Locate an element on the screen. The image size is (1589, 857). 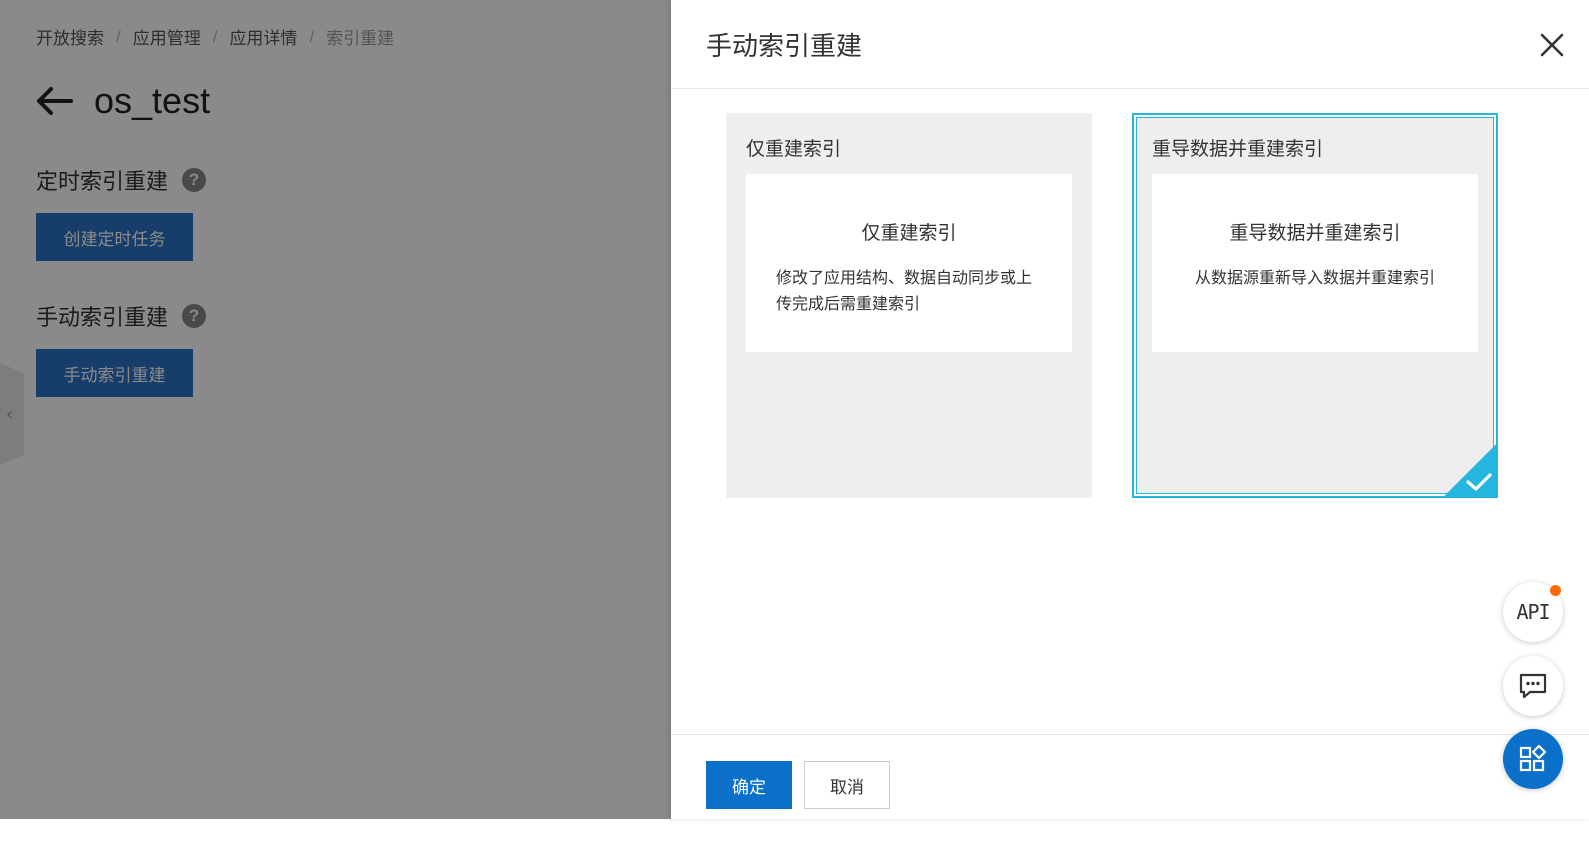
option-inner-title: 仅重建索引 is located at coordinates (909, 233).